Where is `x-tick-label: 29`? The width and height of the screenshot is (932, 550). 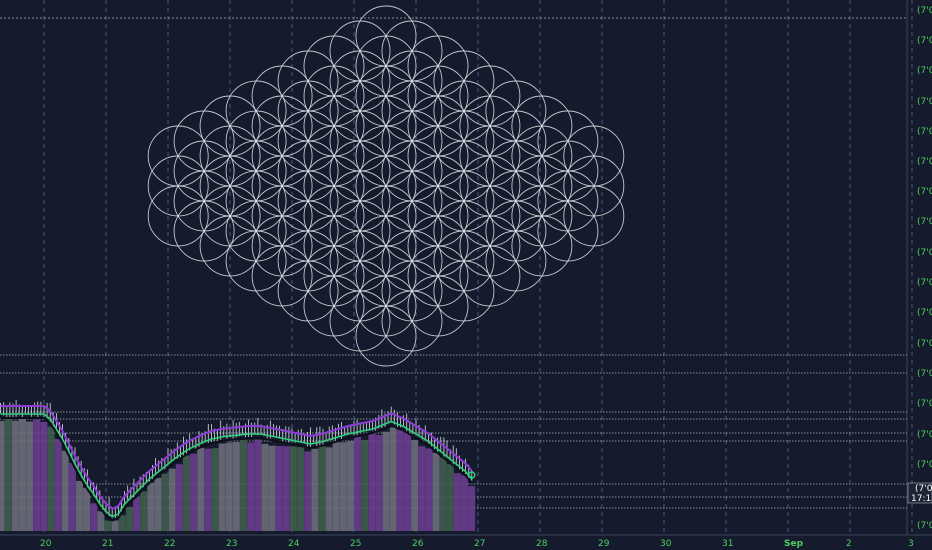
x-tick-label: 29 is located at coordinates (604, 544).